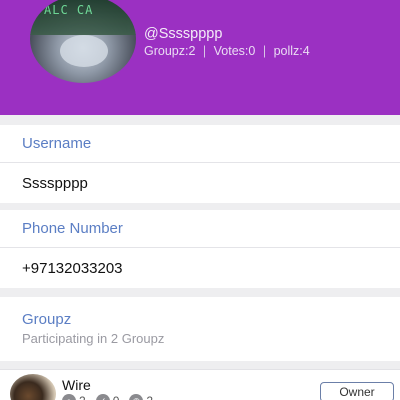 The width and height of the screenshot is (400, 400). I want to click on owner-badge: Owner, so click(357, 391).